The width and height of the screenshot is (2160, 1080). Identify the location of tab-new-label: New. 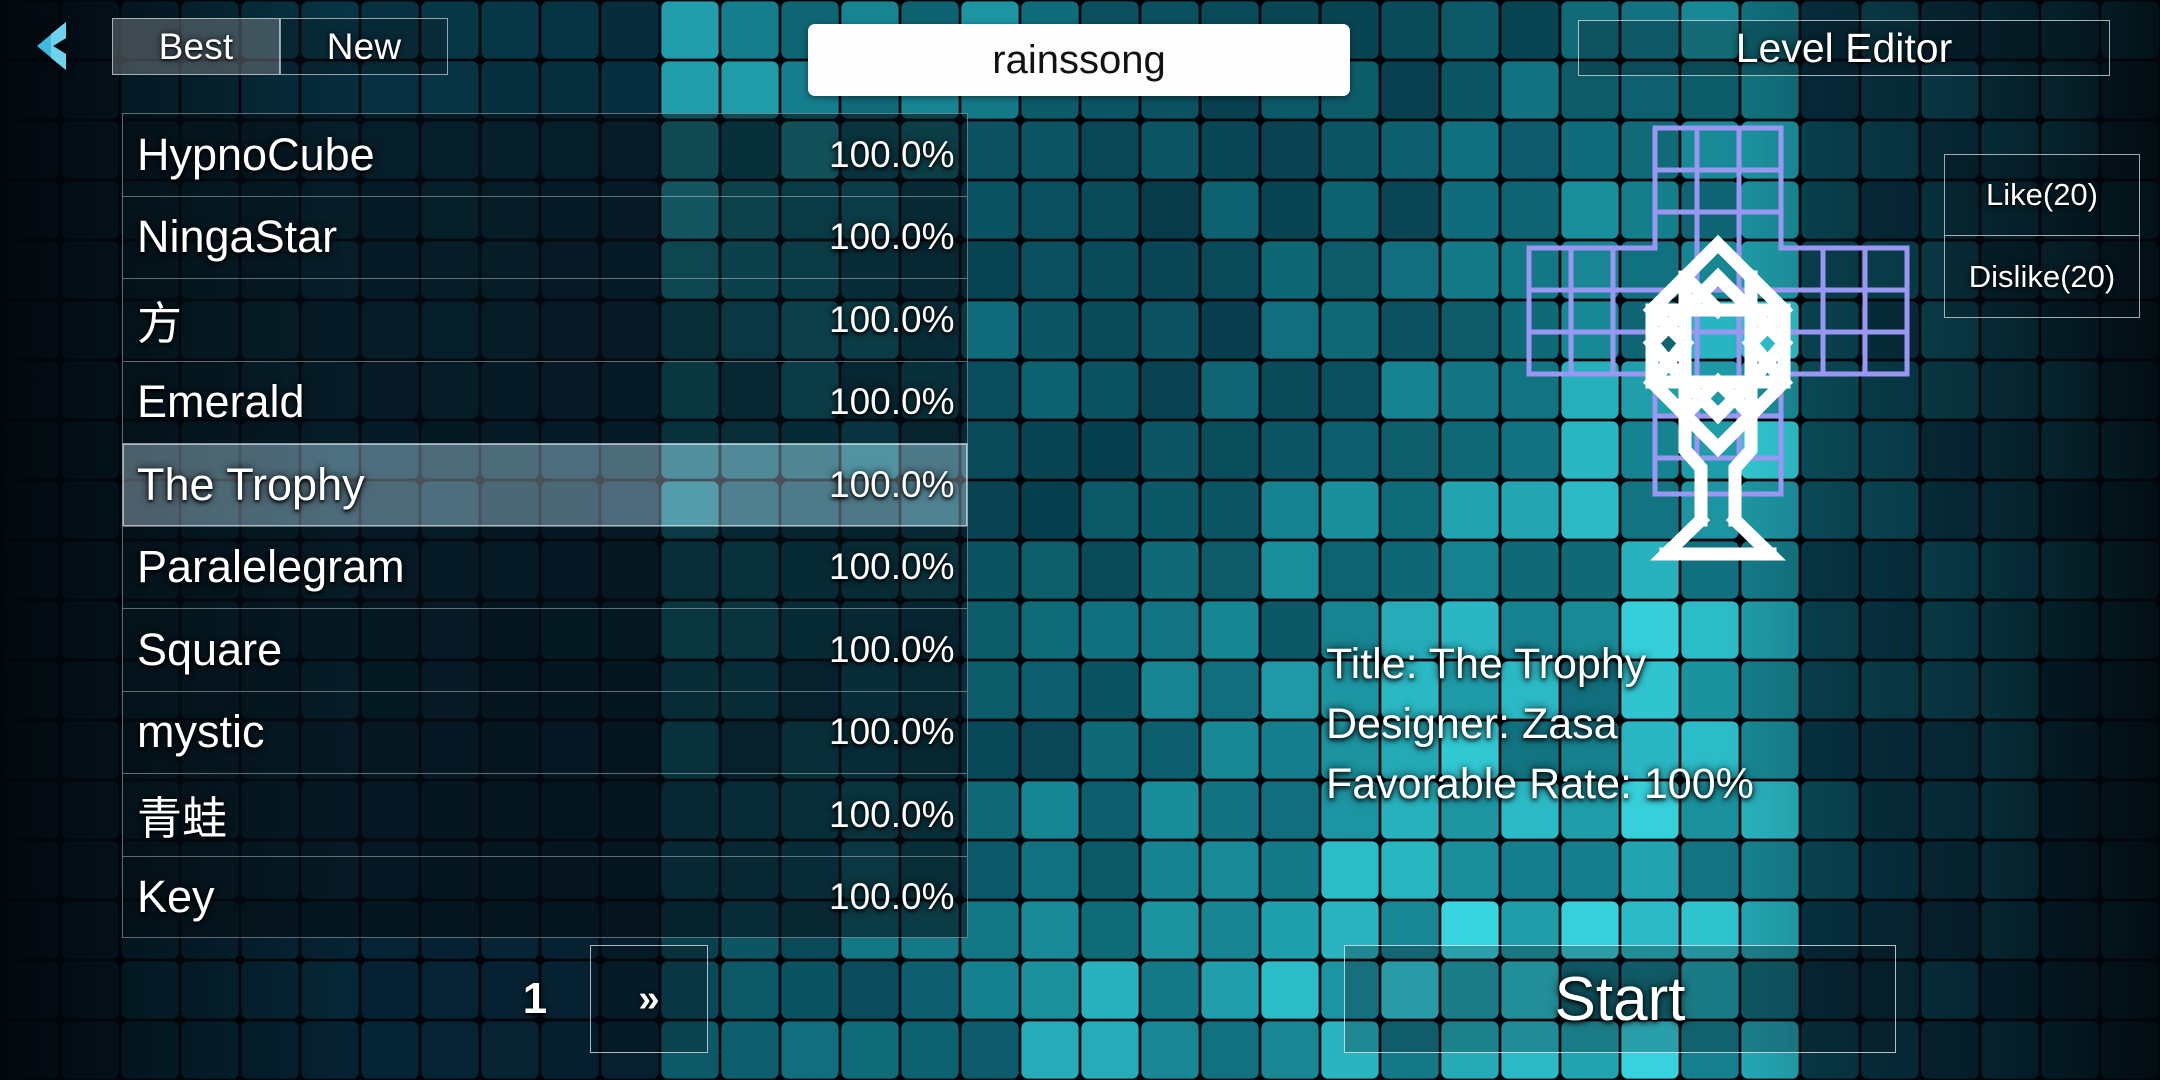
(364, 46).